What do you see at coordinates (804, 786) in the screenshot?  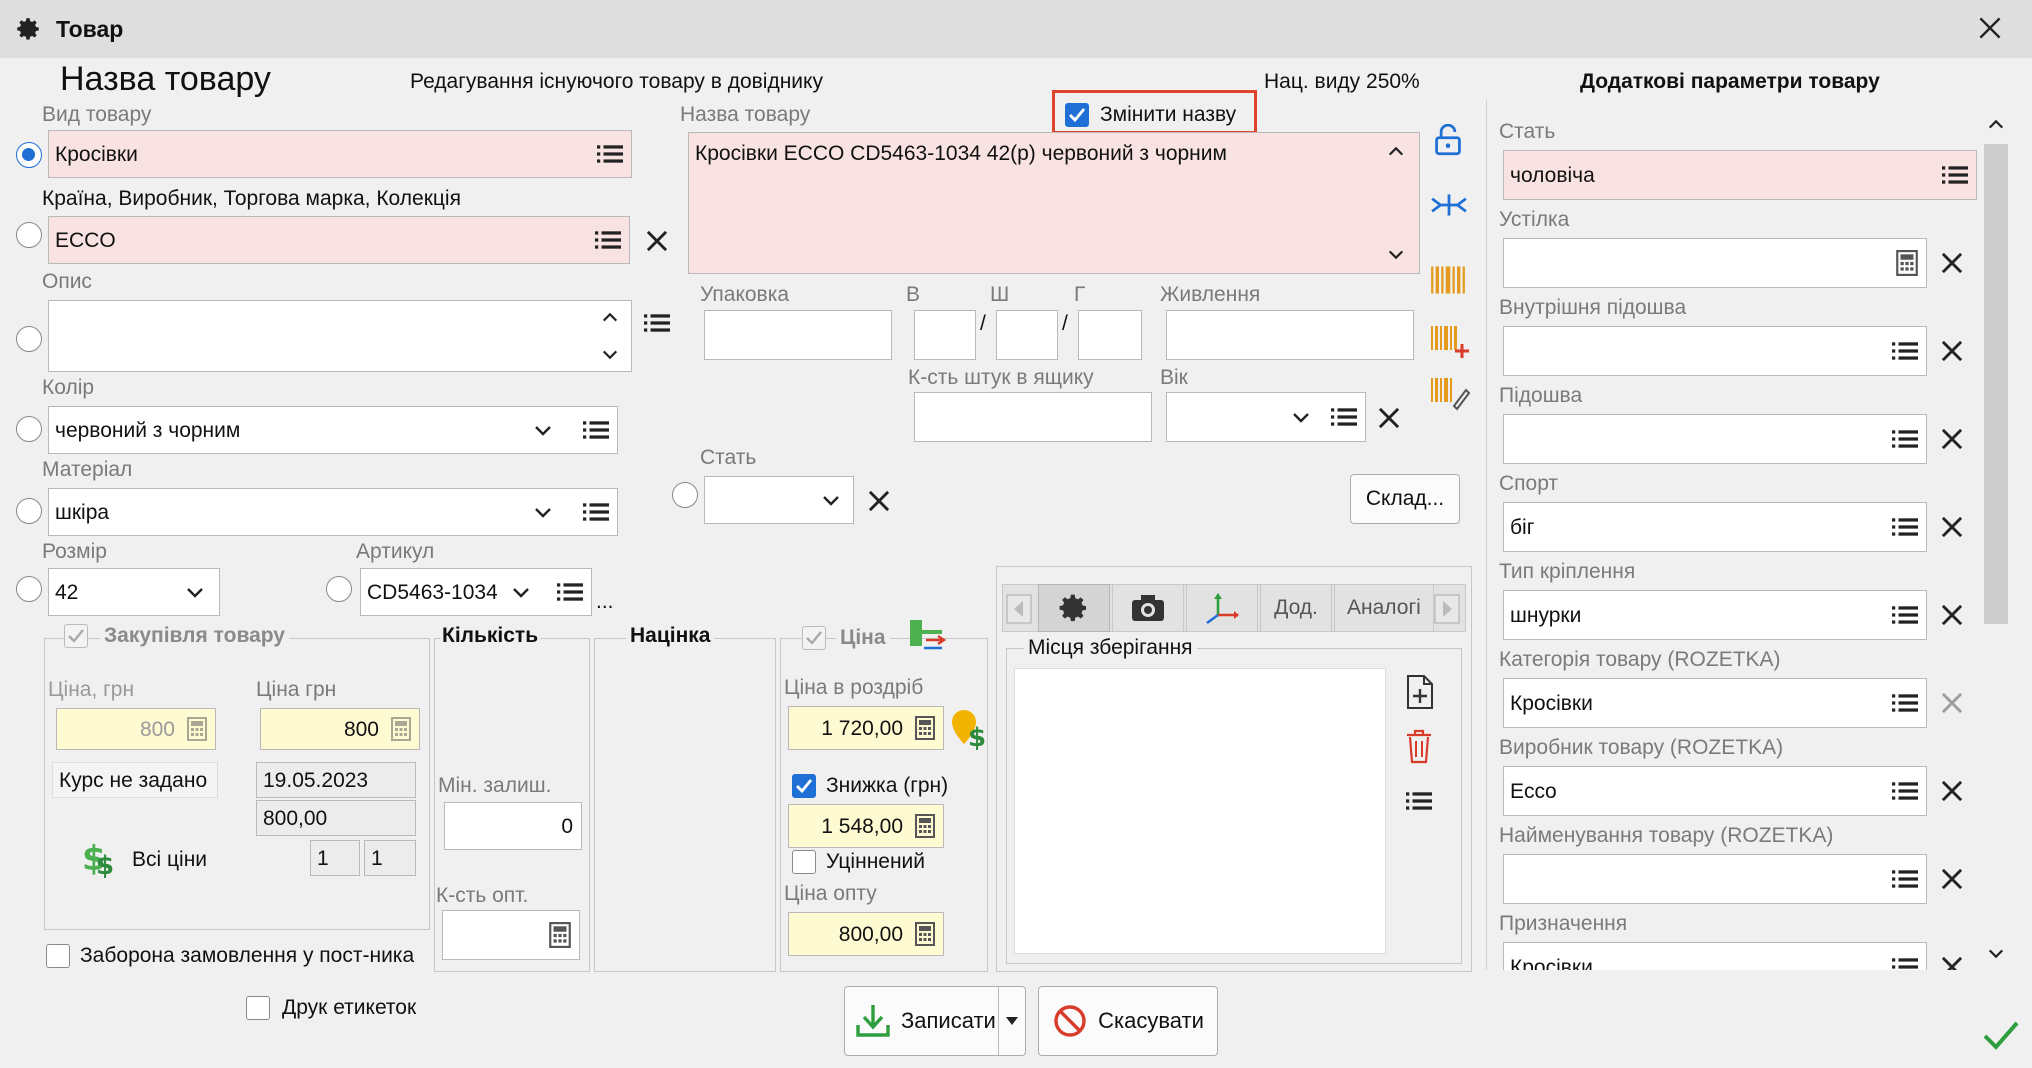 I see `discount-checkbox` at bounding box center [804, 786].